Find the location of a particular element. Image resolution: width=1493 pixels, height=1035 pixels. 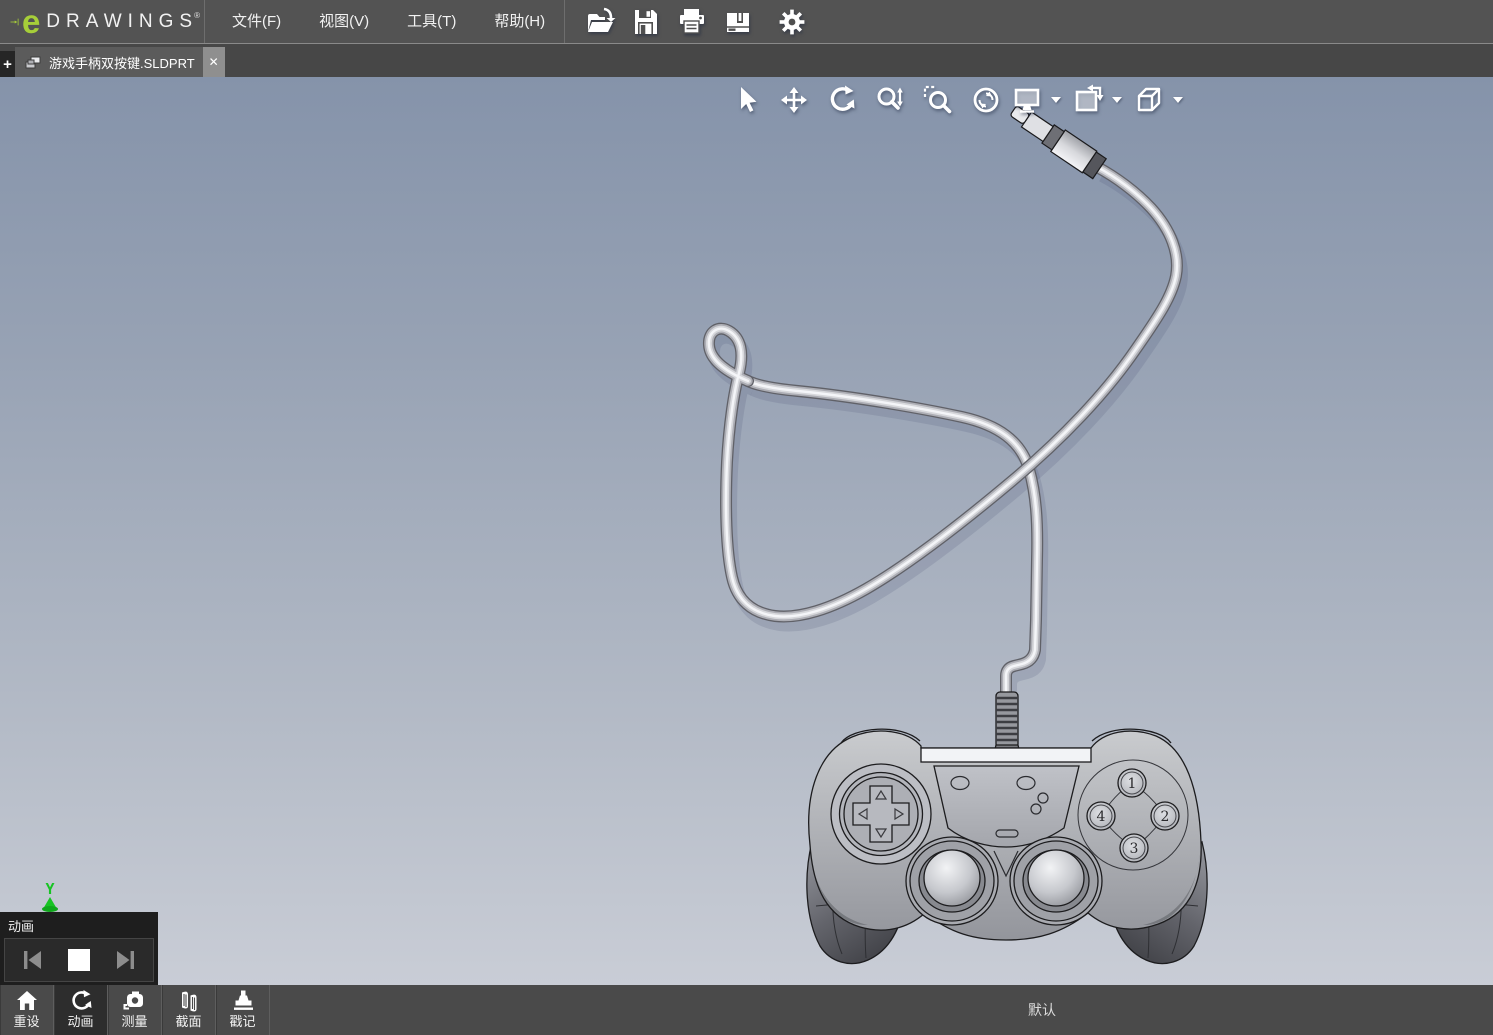

main-toolbar is located at coordinates (690, 21).